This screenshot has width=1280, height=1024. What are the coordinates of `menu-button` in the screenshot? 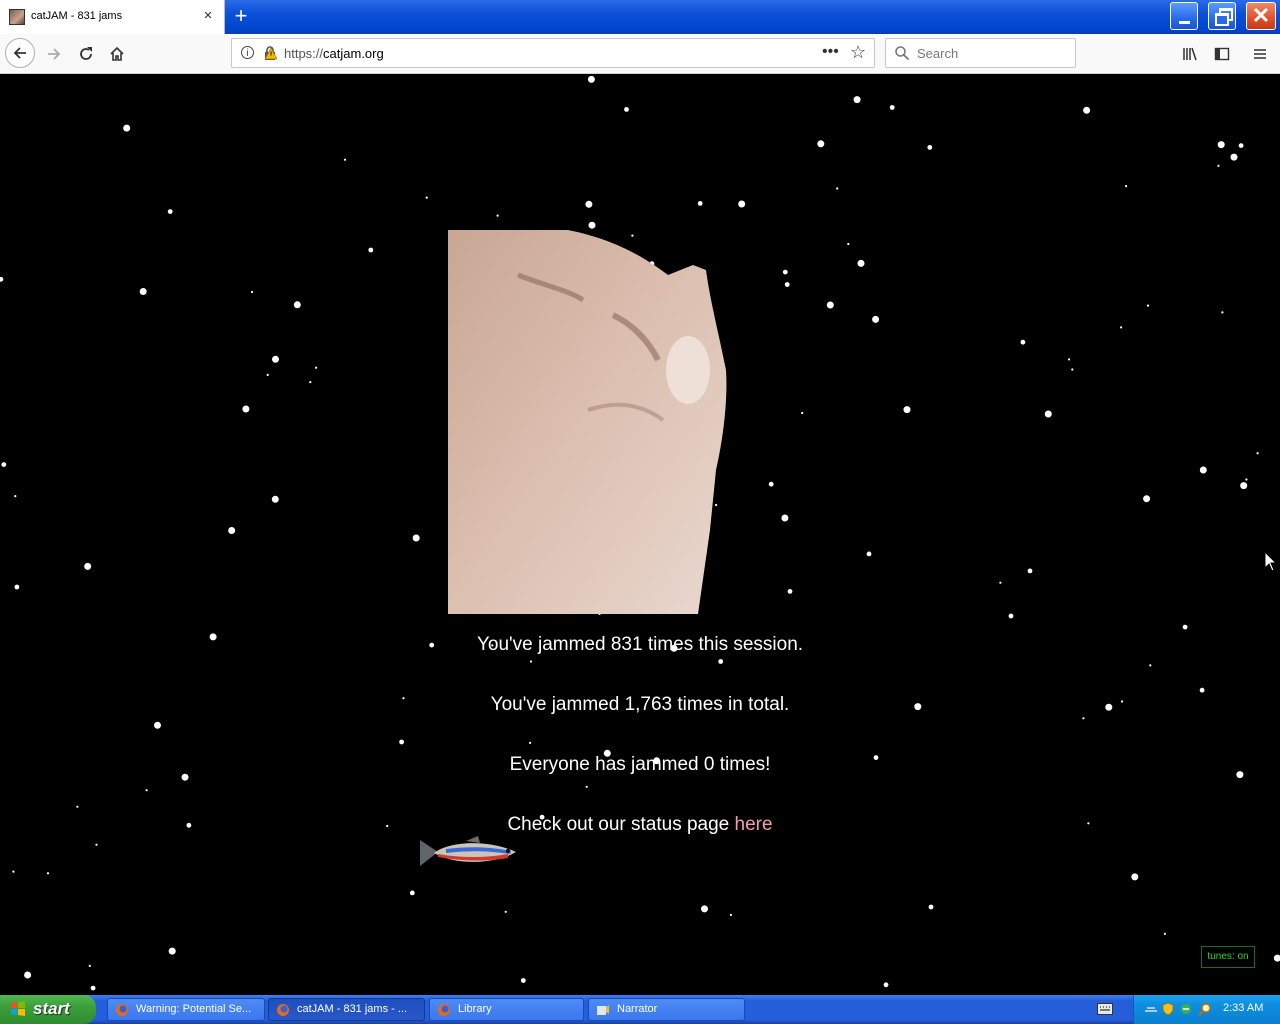 It's located at (1260, 54).